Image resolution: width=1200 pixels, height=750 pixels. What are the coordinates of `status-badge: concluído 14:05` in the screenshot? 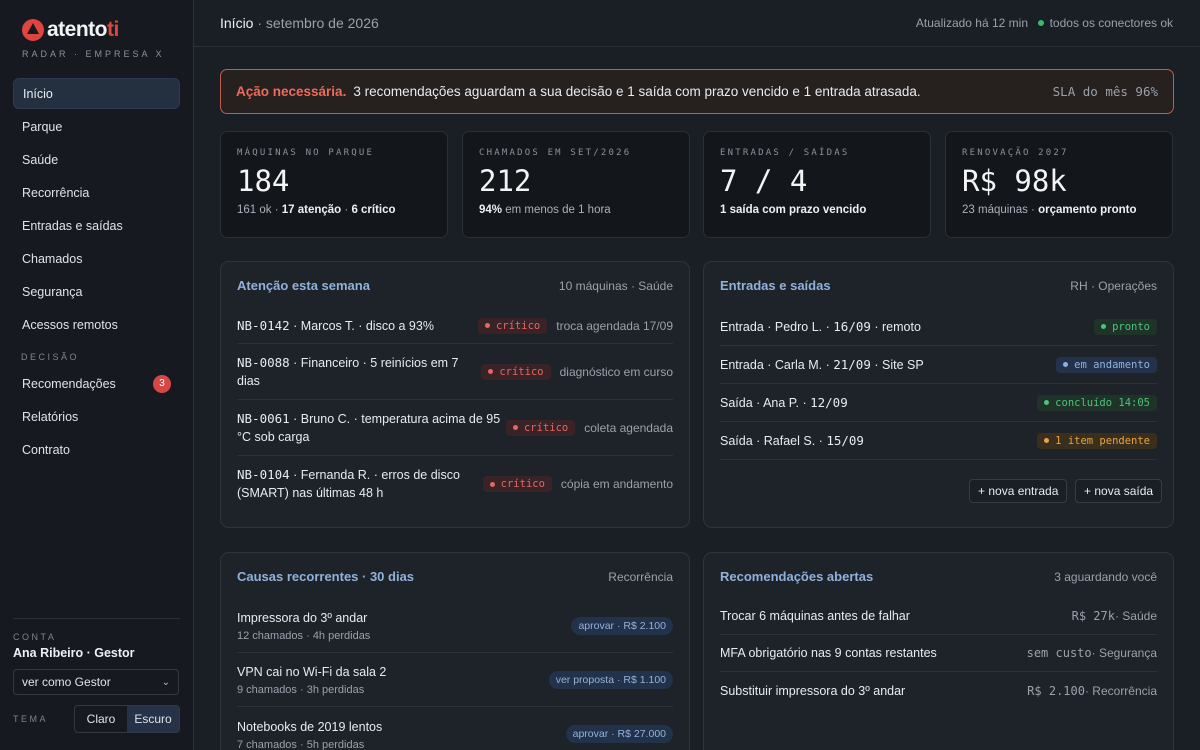 It's located at (1097, 402).